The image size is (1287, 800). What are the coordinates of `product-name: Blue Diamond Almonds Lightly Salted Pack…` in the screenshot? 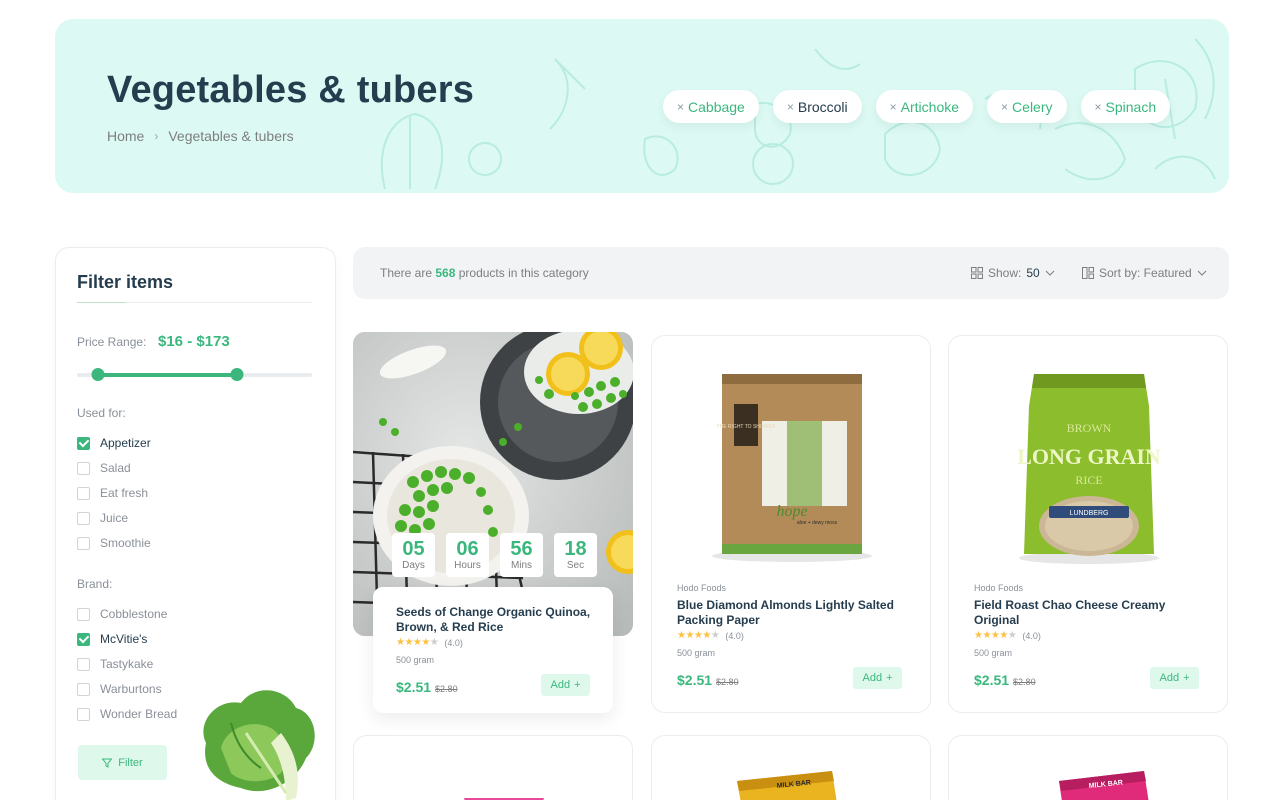 It's located at (792, 613).